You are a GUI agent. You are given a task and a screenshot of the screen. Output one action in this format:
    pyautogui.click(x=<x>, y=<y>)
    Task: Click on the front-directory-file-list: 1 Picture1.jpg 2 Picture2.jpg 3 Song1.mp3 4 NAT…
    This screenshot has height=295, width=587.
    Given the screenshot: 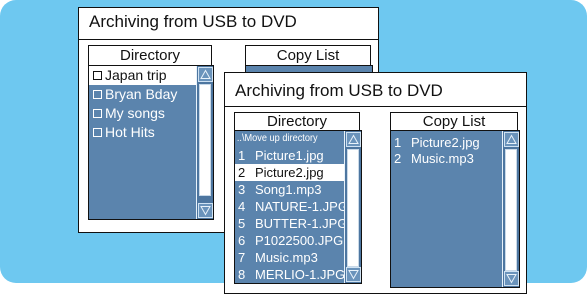 What is the action you would take?
    pyautogui.click(x=291, y=215)
    